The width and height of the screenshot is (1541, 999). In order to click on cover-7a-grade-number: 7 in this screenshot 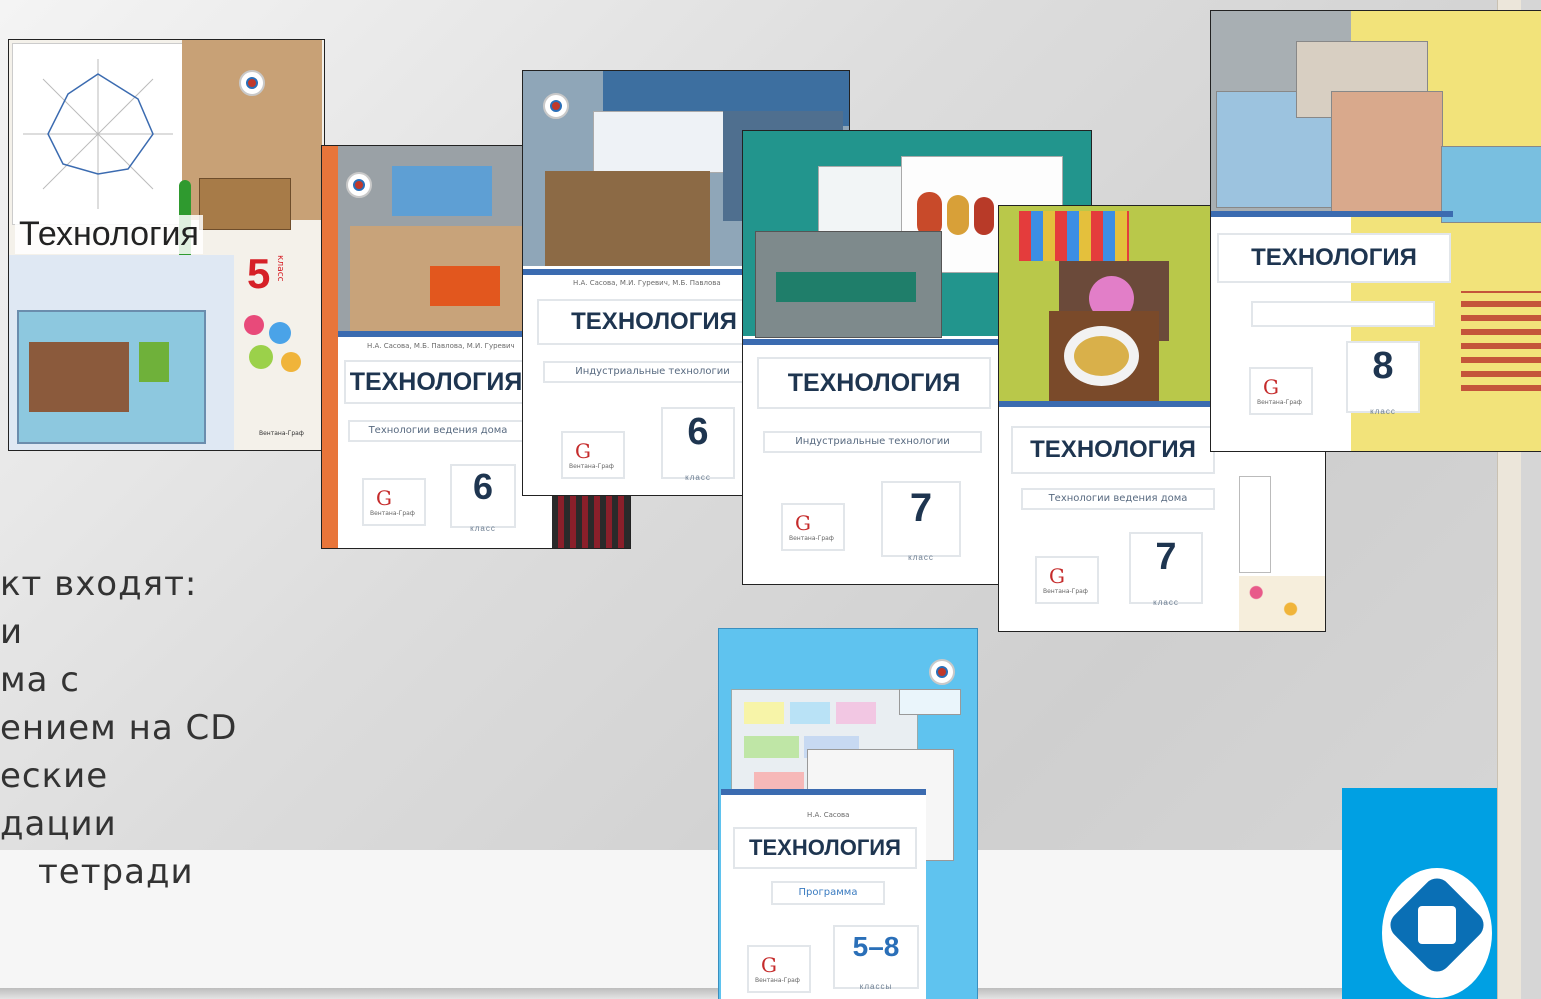, I will do `click(921, 508)`.